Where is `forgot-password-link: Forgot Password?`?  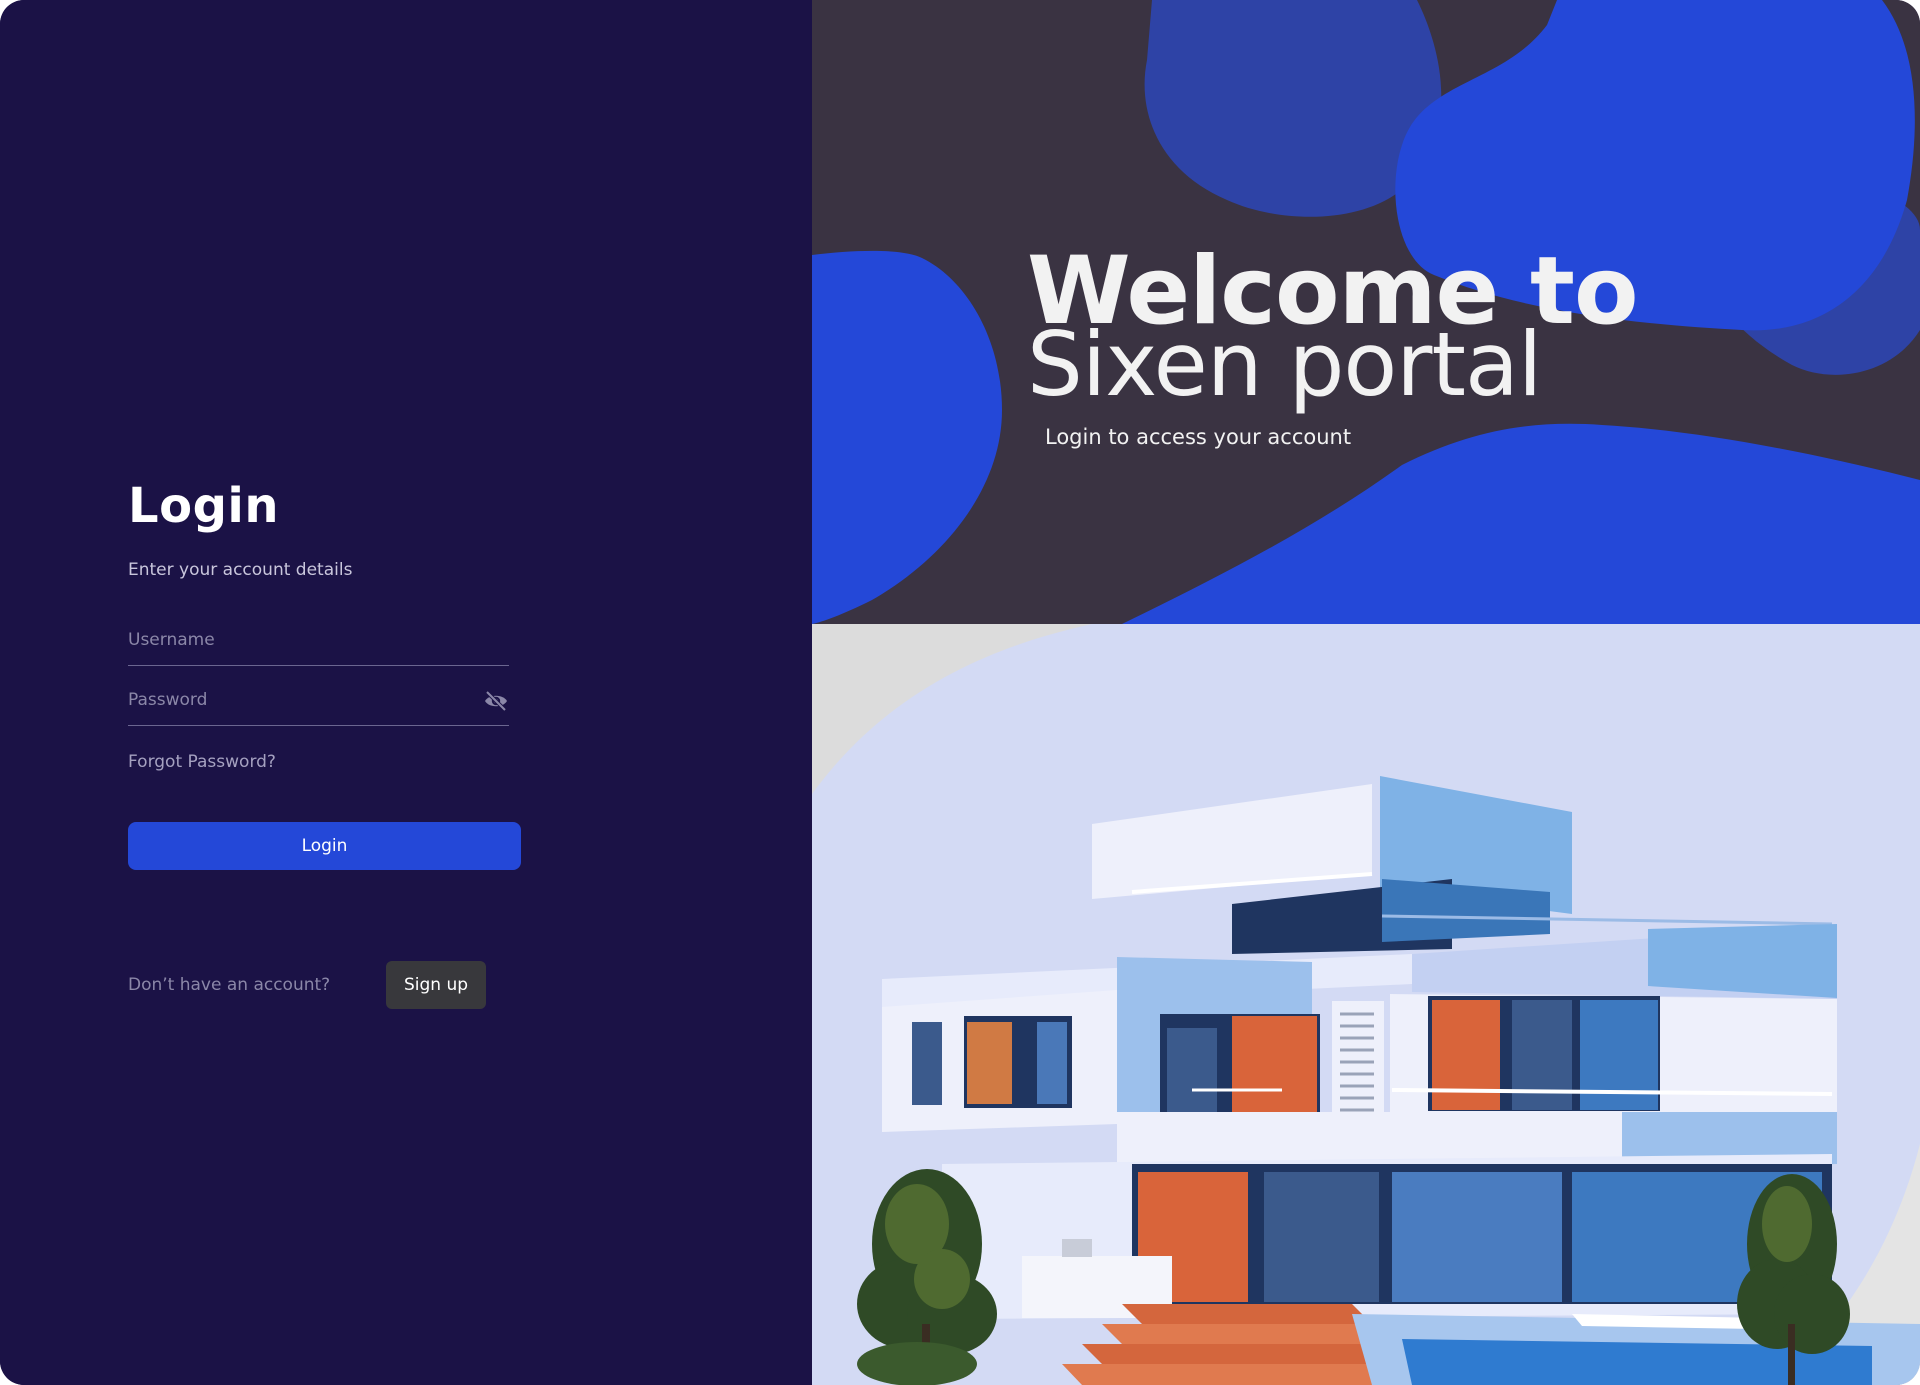
forgot-password-link: Forgot Password? is located at coordinates (202, 762).